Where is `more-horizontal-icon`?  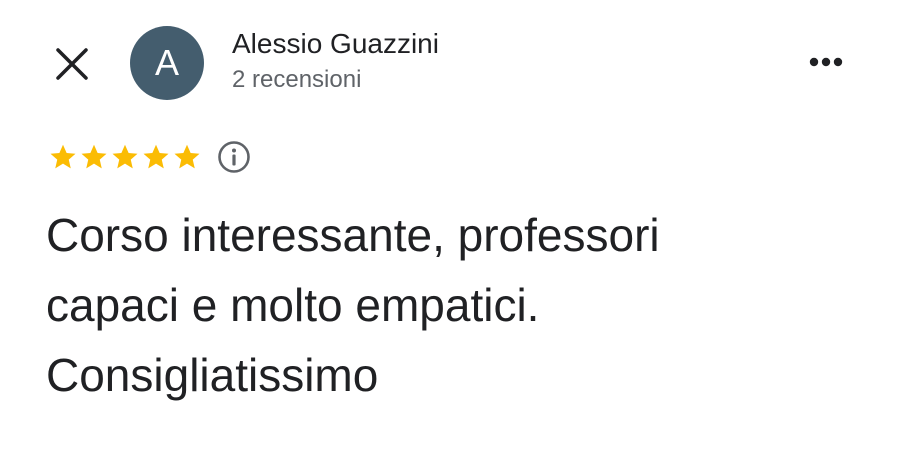 more-horizontal-icon is located at coordinates (826, 62).